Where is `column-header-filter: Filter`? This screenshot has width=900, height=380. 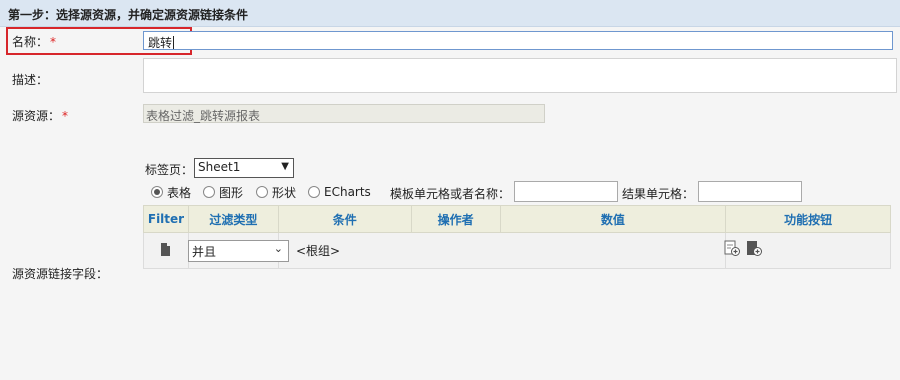 column-header-filter: Filter is located at coordinates (166, 219).